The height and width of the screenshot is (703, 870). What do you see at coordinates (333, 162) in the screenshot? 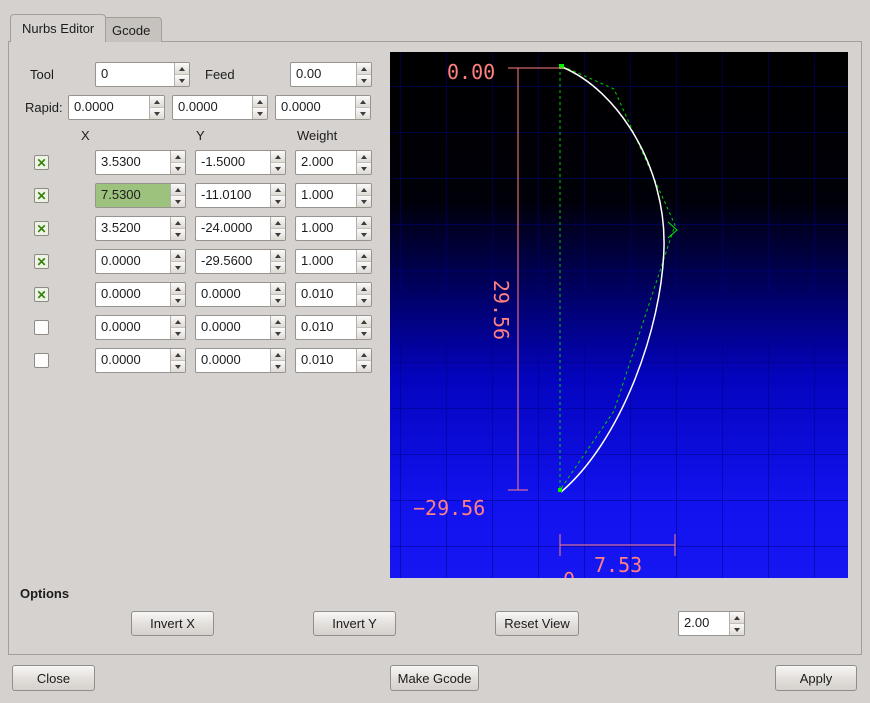
I see `point-weight-input: 2.000` at bounding box center [333, 162].